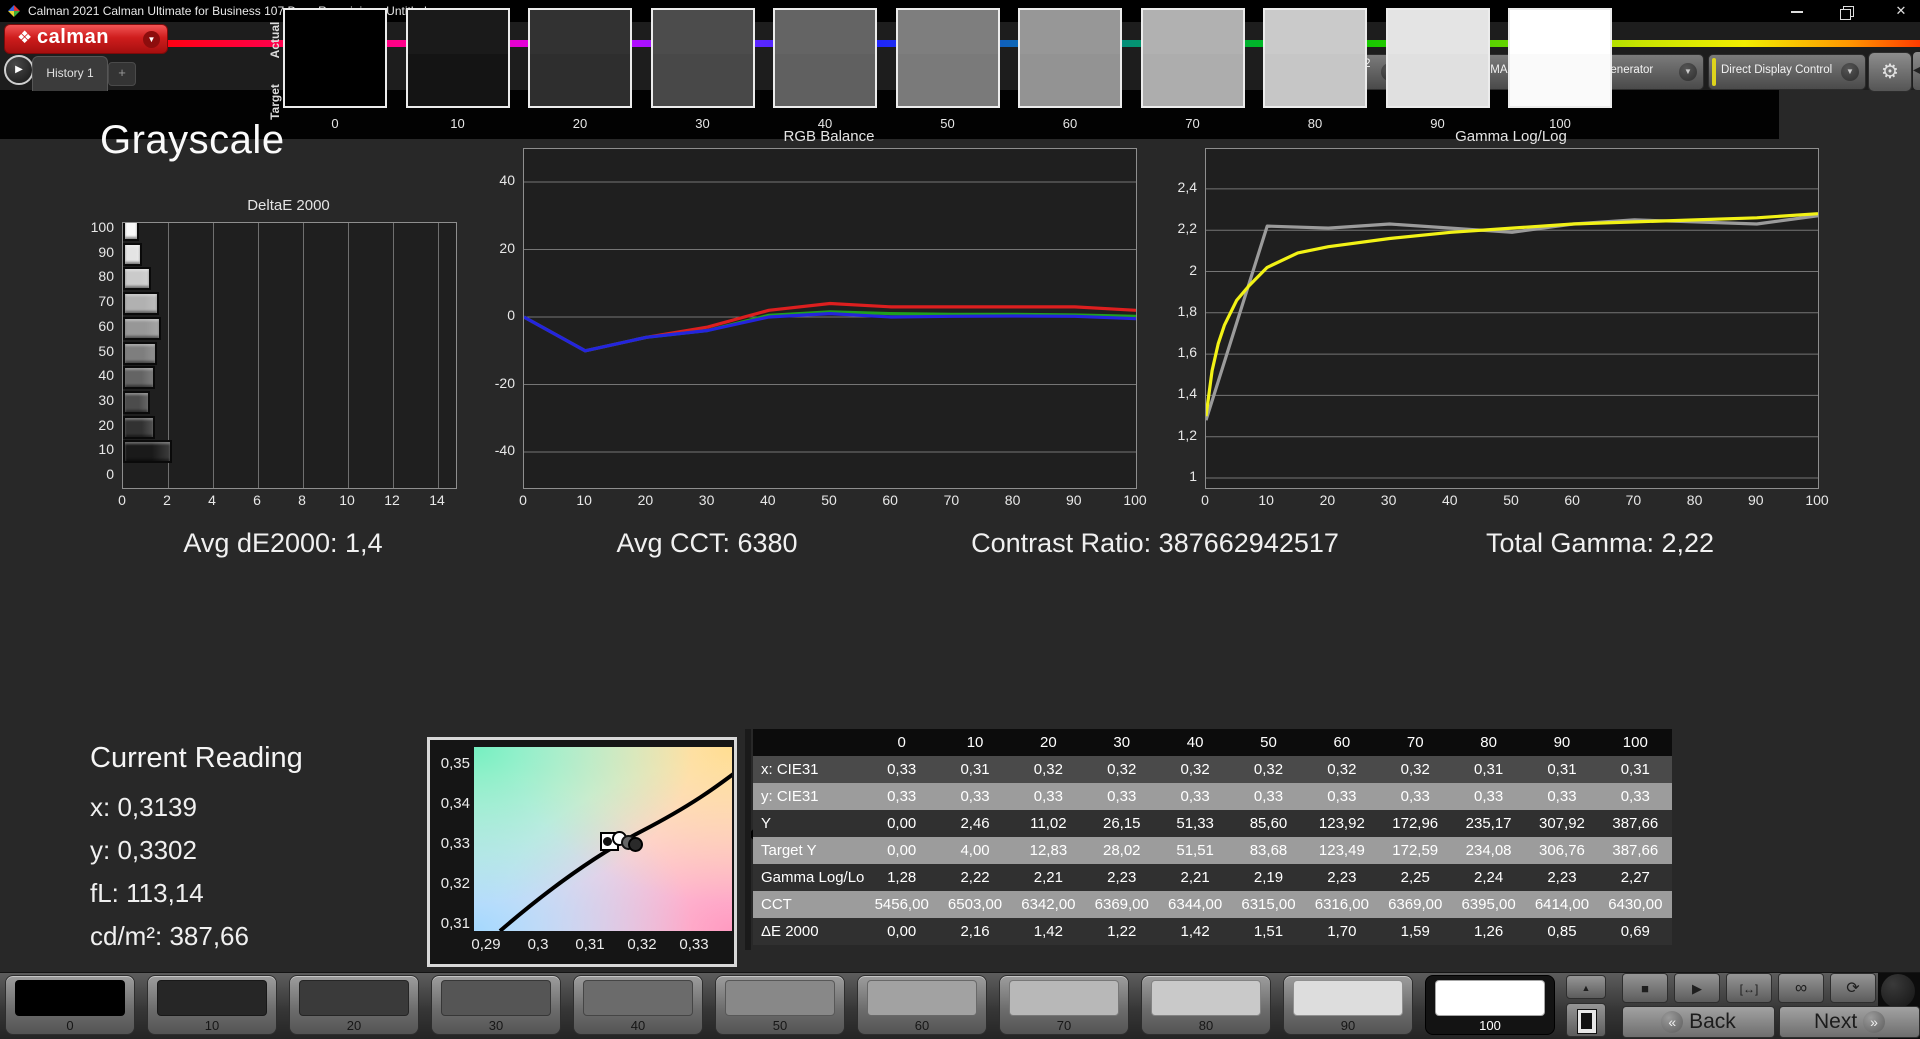 The height and width of the screenshot is (1039, 1920). Describe the element at coordinates (455, 883) in the screenshot. I see `cie-y-tick: 0,32` at that location.